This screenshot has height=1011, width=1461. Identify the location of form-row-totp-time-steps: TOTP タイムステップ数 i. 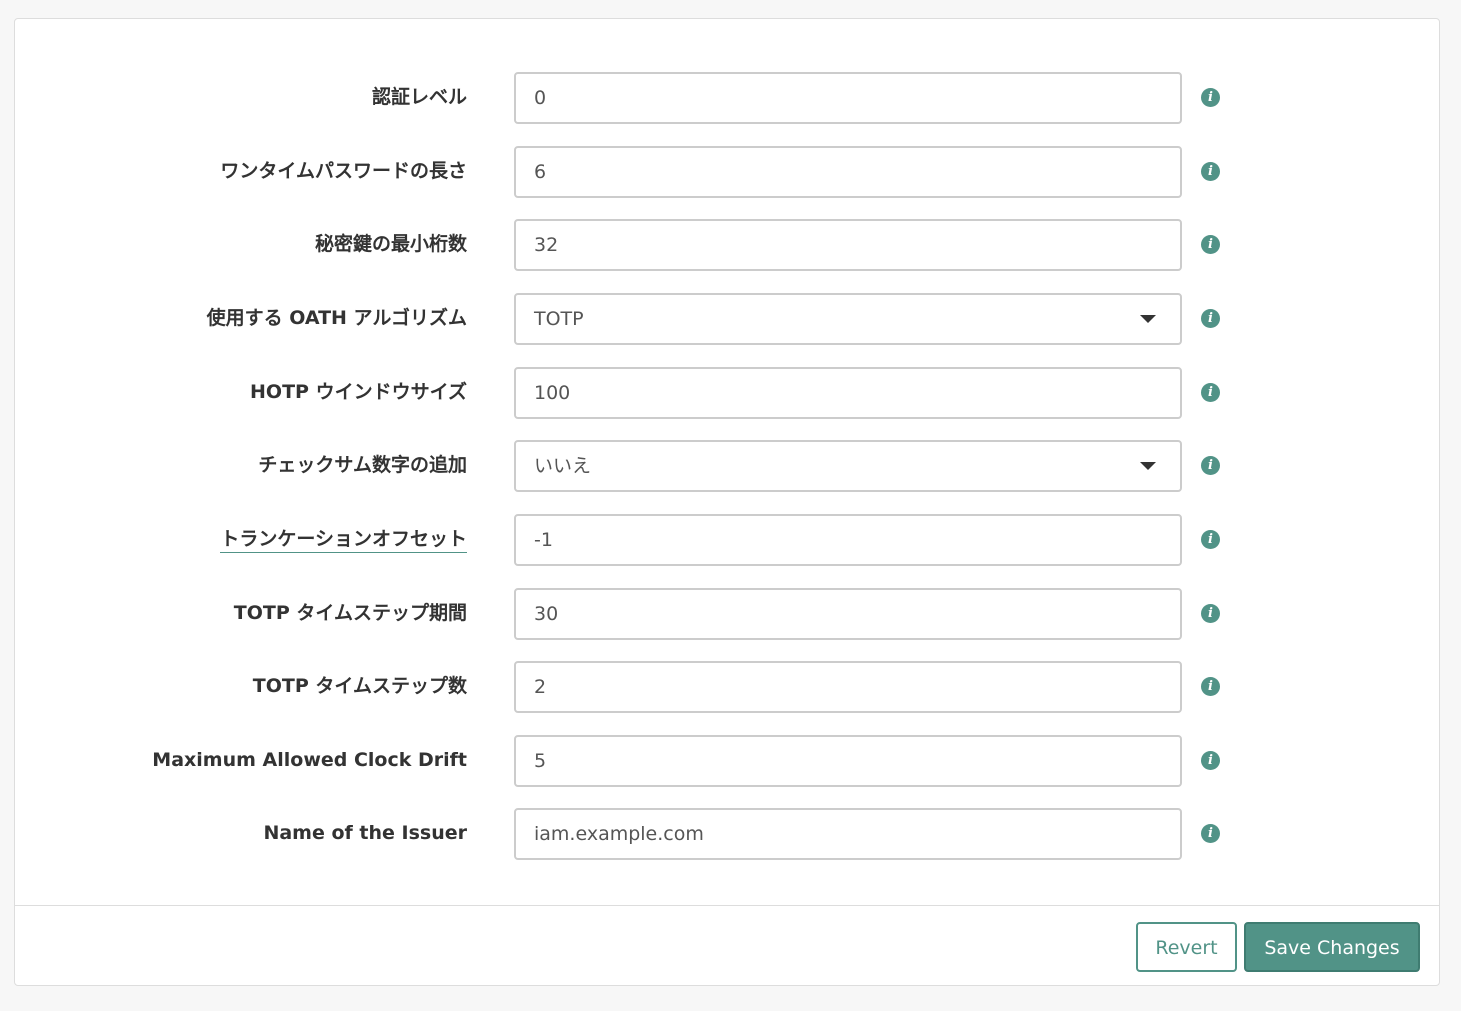
(727, 687).